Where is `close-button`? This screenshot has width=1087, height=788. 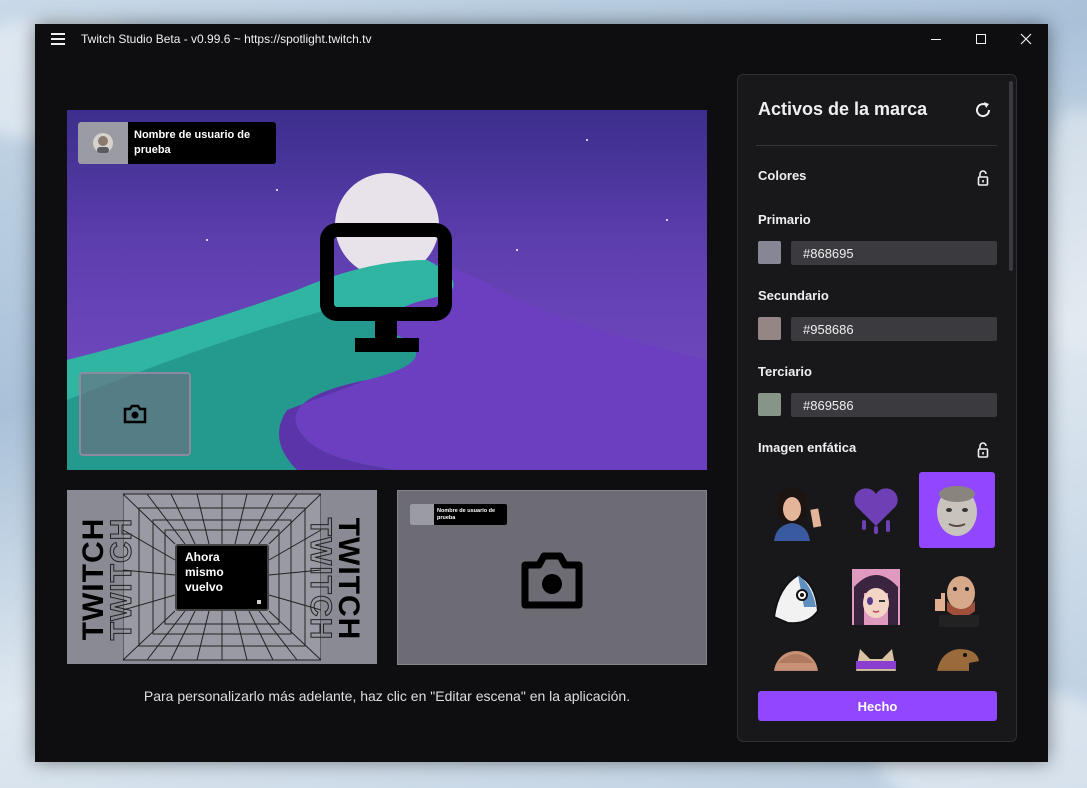 close-button is located at coordinates (1025, 39).